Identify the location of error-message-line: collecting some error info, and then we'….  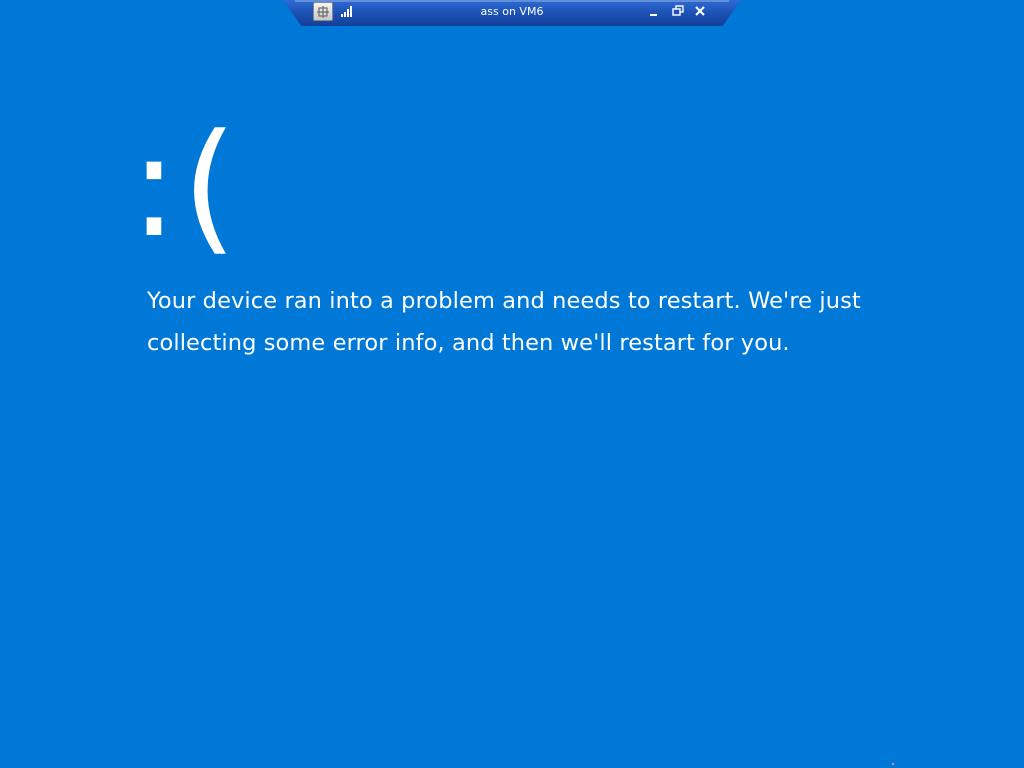
(468, 343).